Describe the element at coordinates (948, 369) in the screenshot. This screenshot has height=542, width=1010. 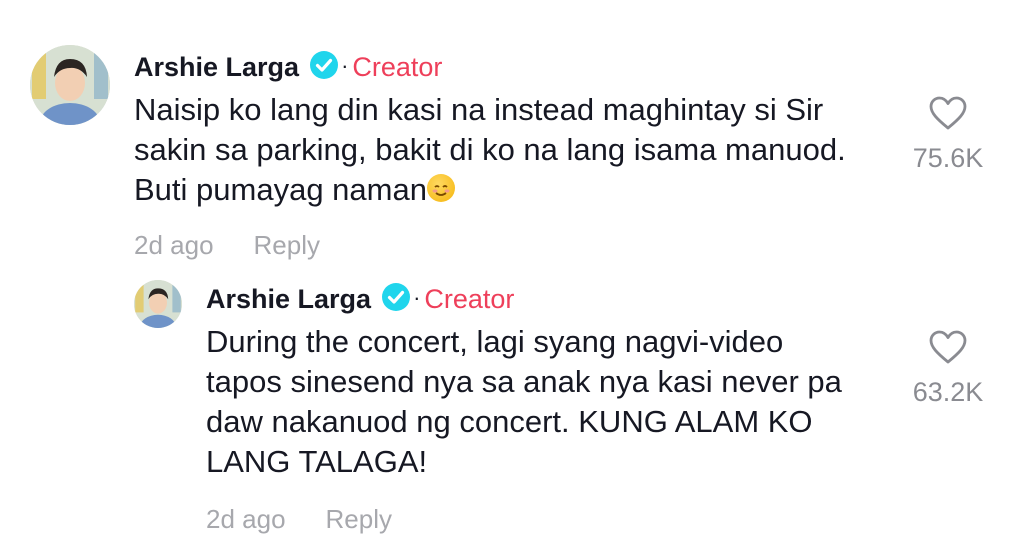
I see `like-button: 63.2K` at that location.